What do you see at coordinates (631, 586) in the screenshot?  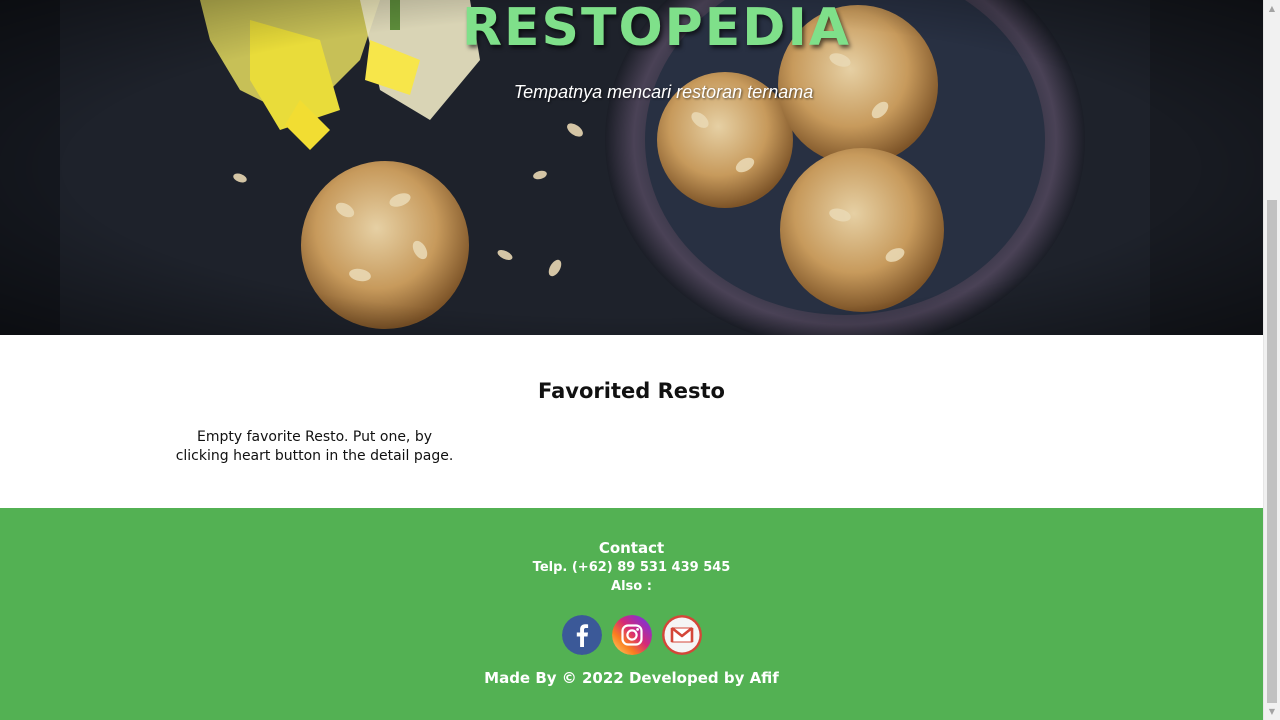 I see `also-label: Also :` at bounding box center [631, 586].